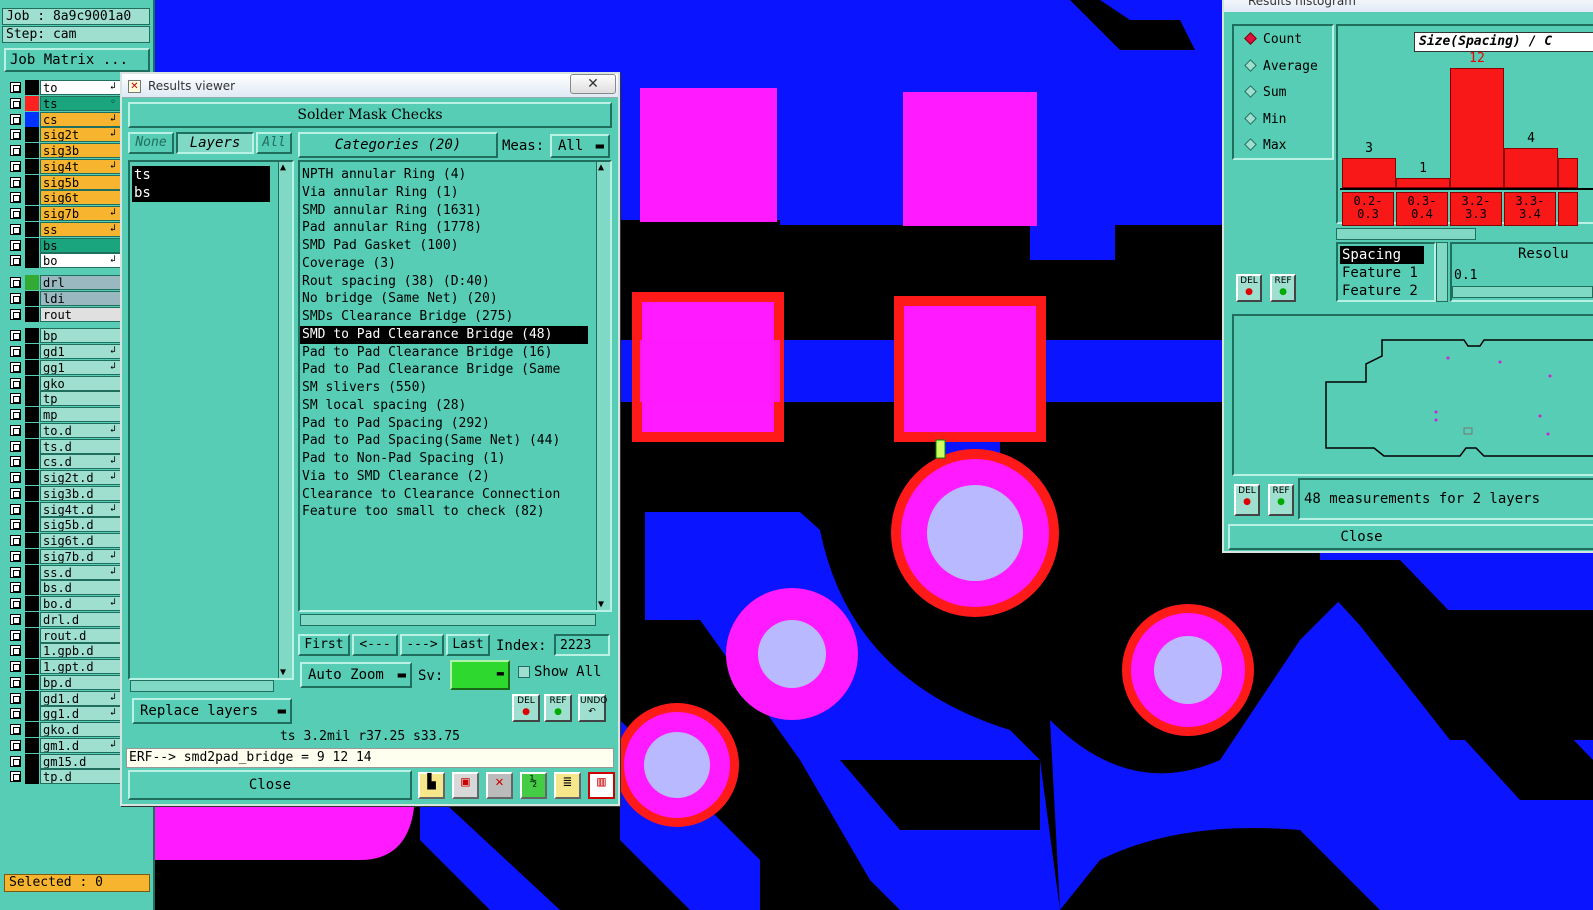 The width and height of the screenshot is (1593, 910). Describe the element at coordinates (201, 175) in the screenshot. I see `layer-list-item: ts` at that location.